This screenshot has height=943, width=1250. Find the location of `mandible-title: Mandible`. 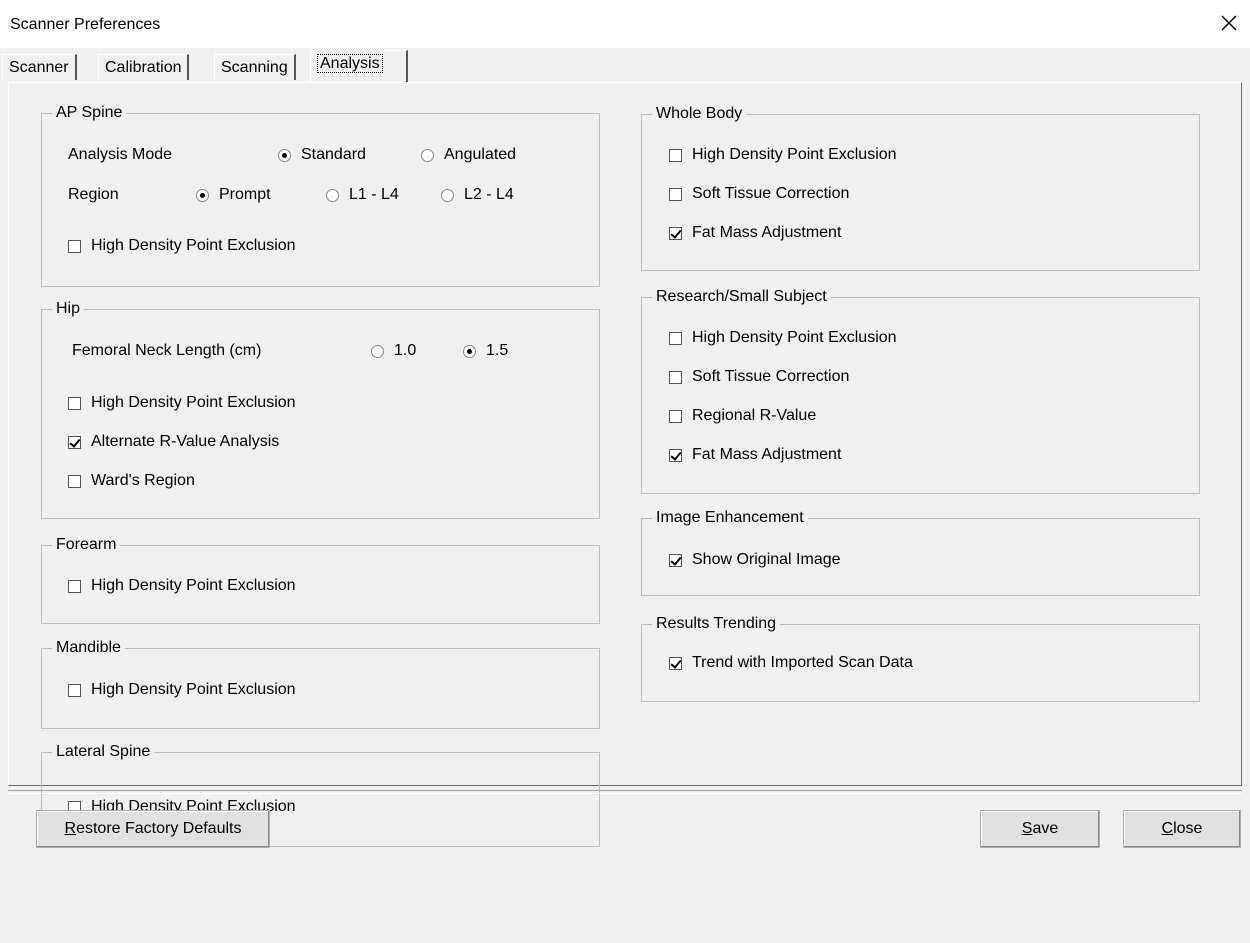

mandible-title: Mandible is located at coordinates (88, 648).